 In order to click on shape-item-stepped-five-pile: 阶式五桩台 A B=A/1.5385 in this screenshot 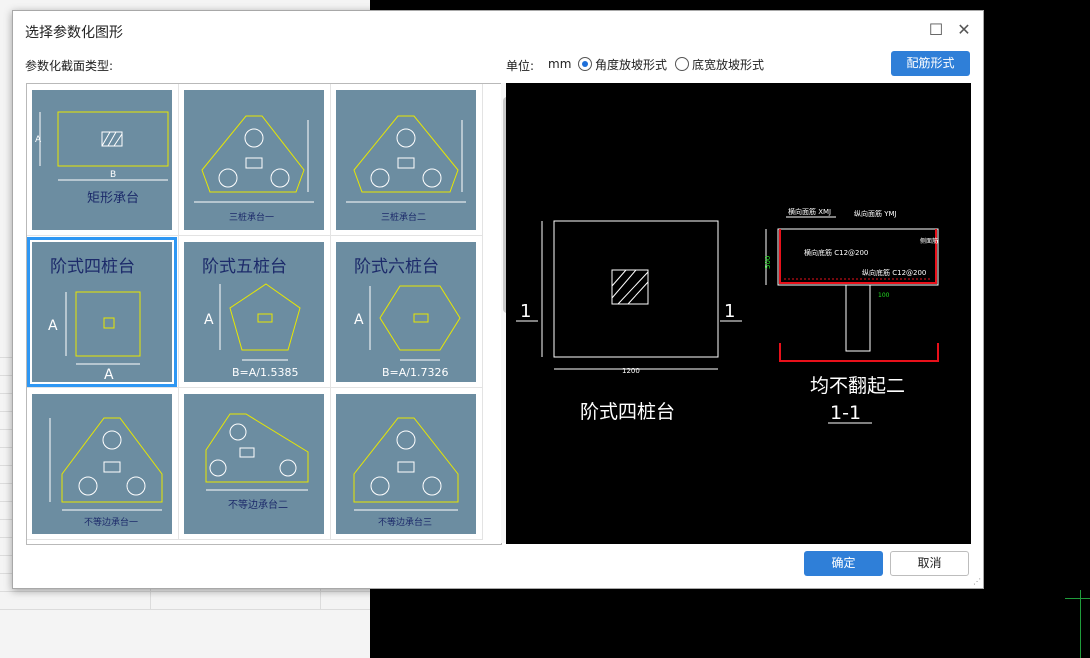, I will do `click(255, 312)`.